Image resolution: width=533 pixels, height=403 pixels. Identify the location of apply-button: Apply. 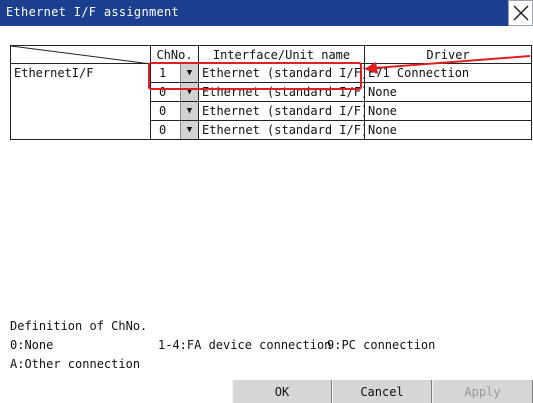
(482, 391).